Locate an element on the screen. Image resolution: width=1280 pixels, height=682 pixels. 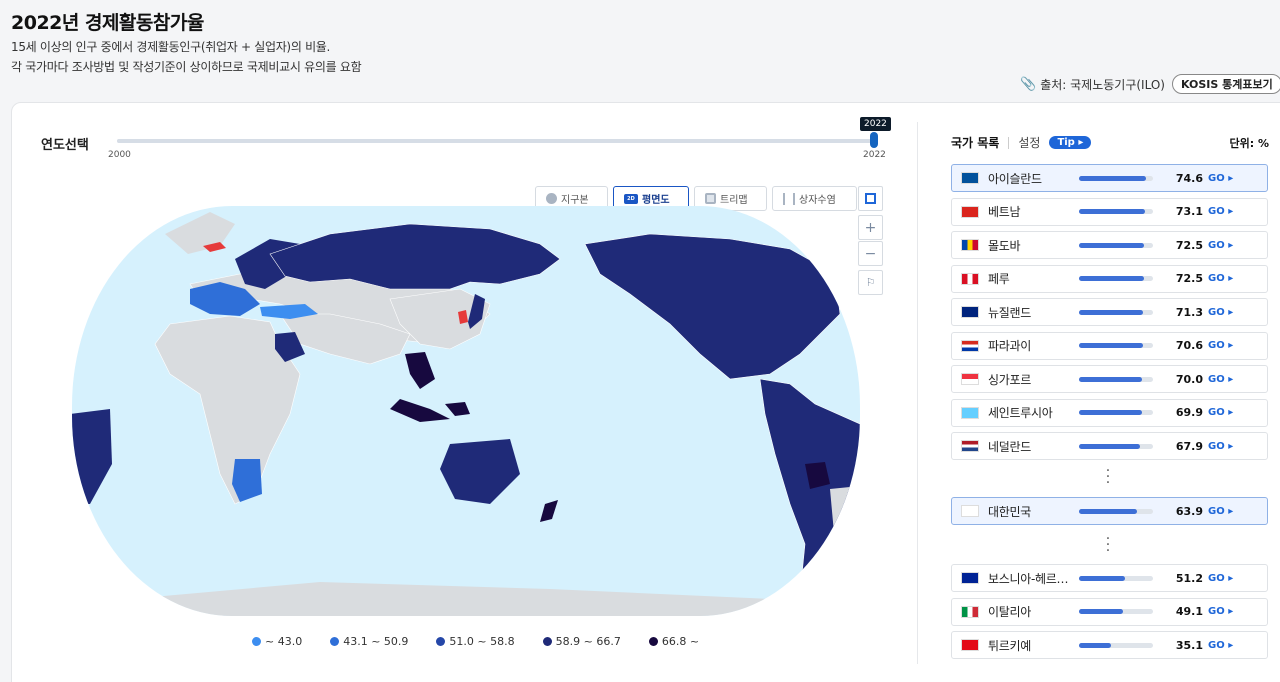
tip-button: Tip ▸ is located at coordinates (1070, 142).